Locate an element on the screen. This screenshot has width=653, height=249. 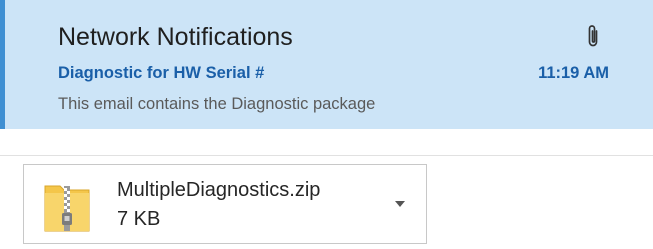
attachment-filename: MultipleDiagnostics.zip is located at coordinates (219, 190).